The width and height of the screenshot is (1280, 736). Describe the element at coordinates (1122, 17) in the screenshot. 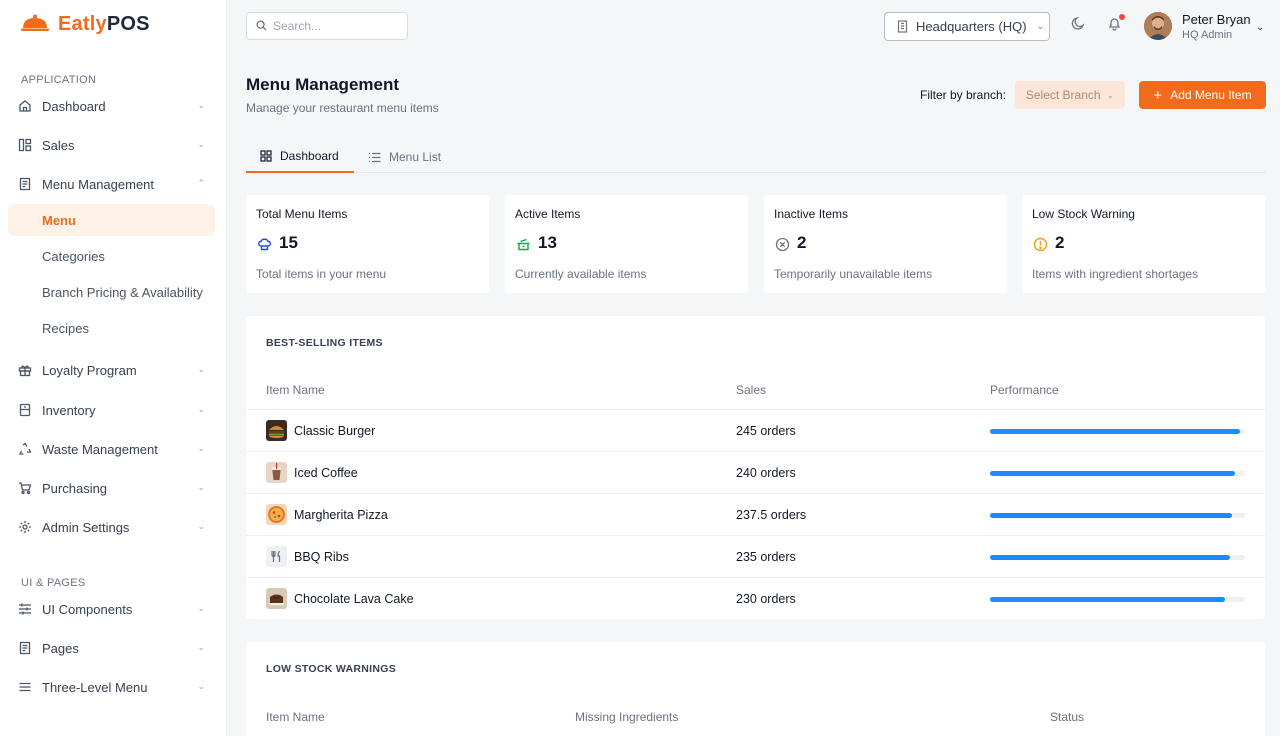

I see `notification-dot` at that location.